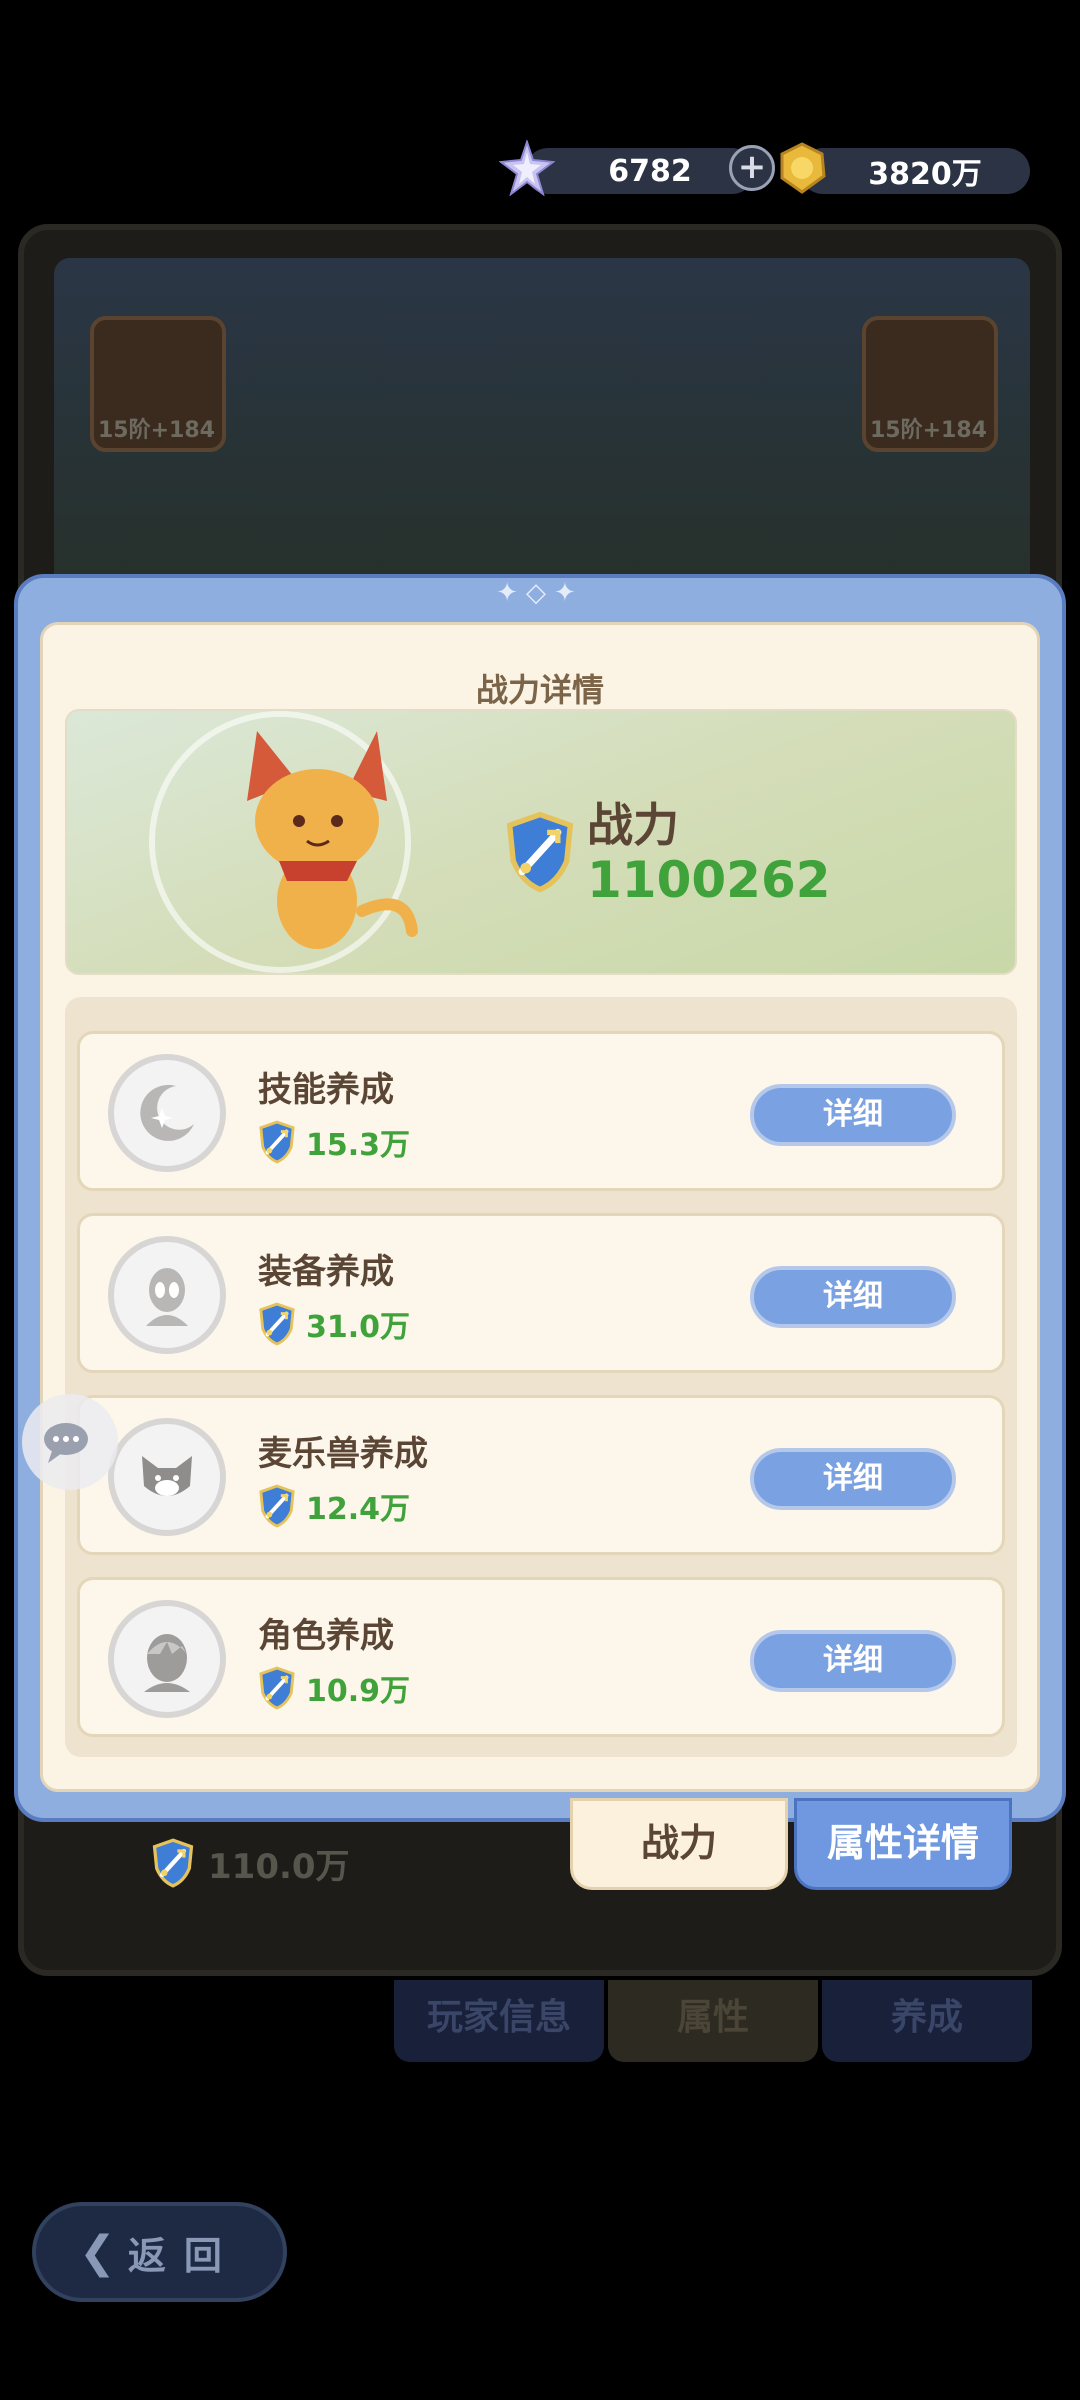  What do you see at coordinates (853, 1297) in the screenshot?
I see `equipment-detail-button: 详细` at bounding box center [853, 1297].